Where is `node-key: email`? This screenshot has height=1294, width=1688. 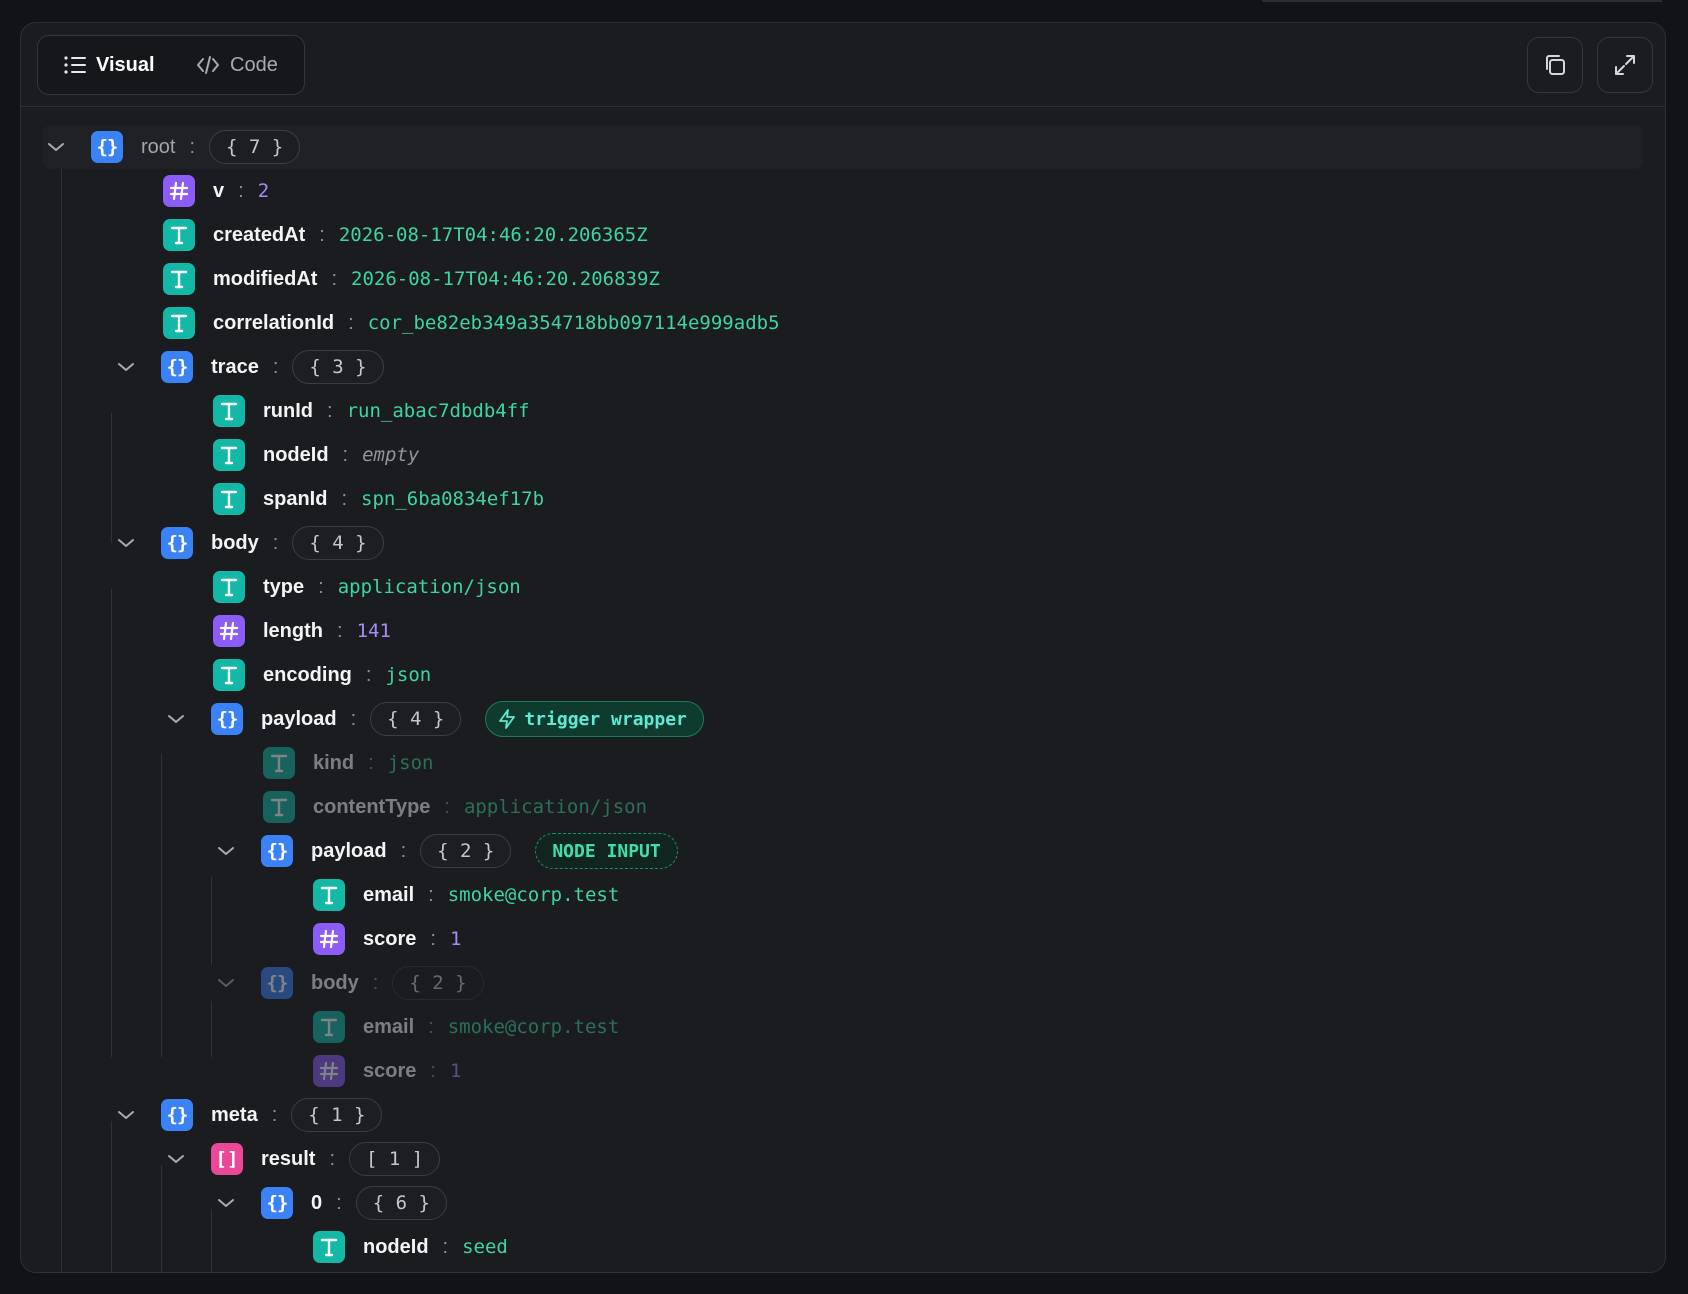 node-key: email is located at coordinates (389, 1026).